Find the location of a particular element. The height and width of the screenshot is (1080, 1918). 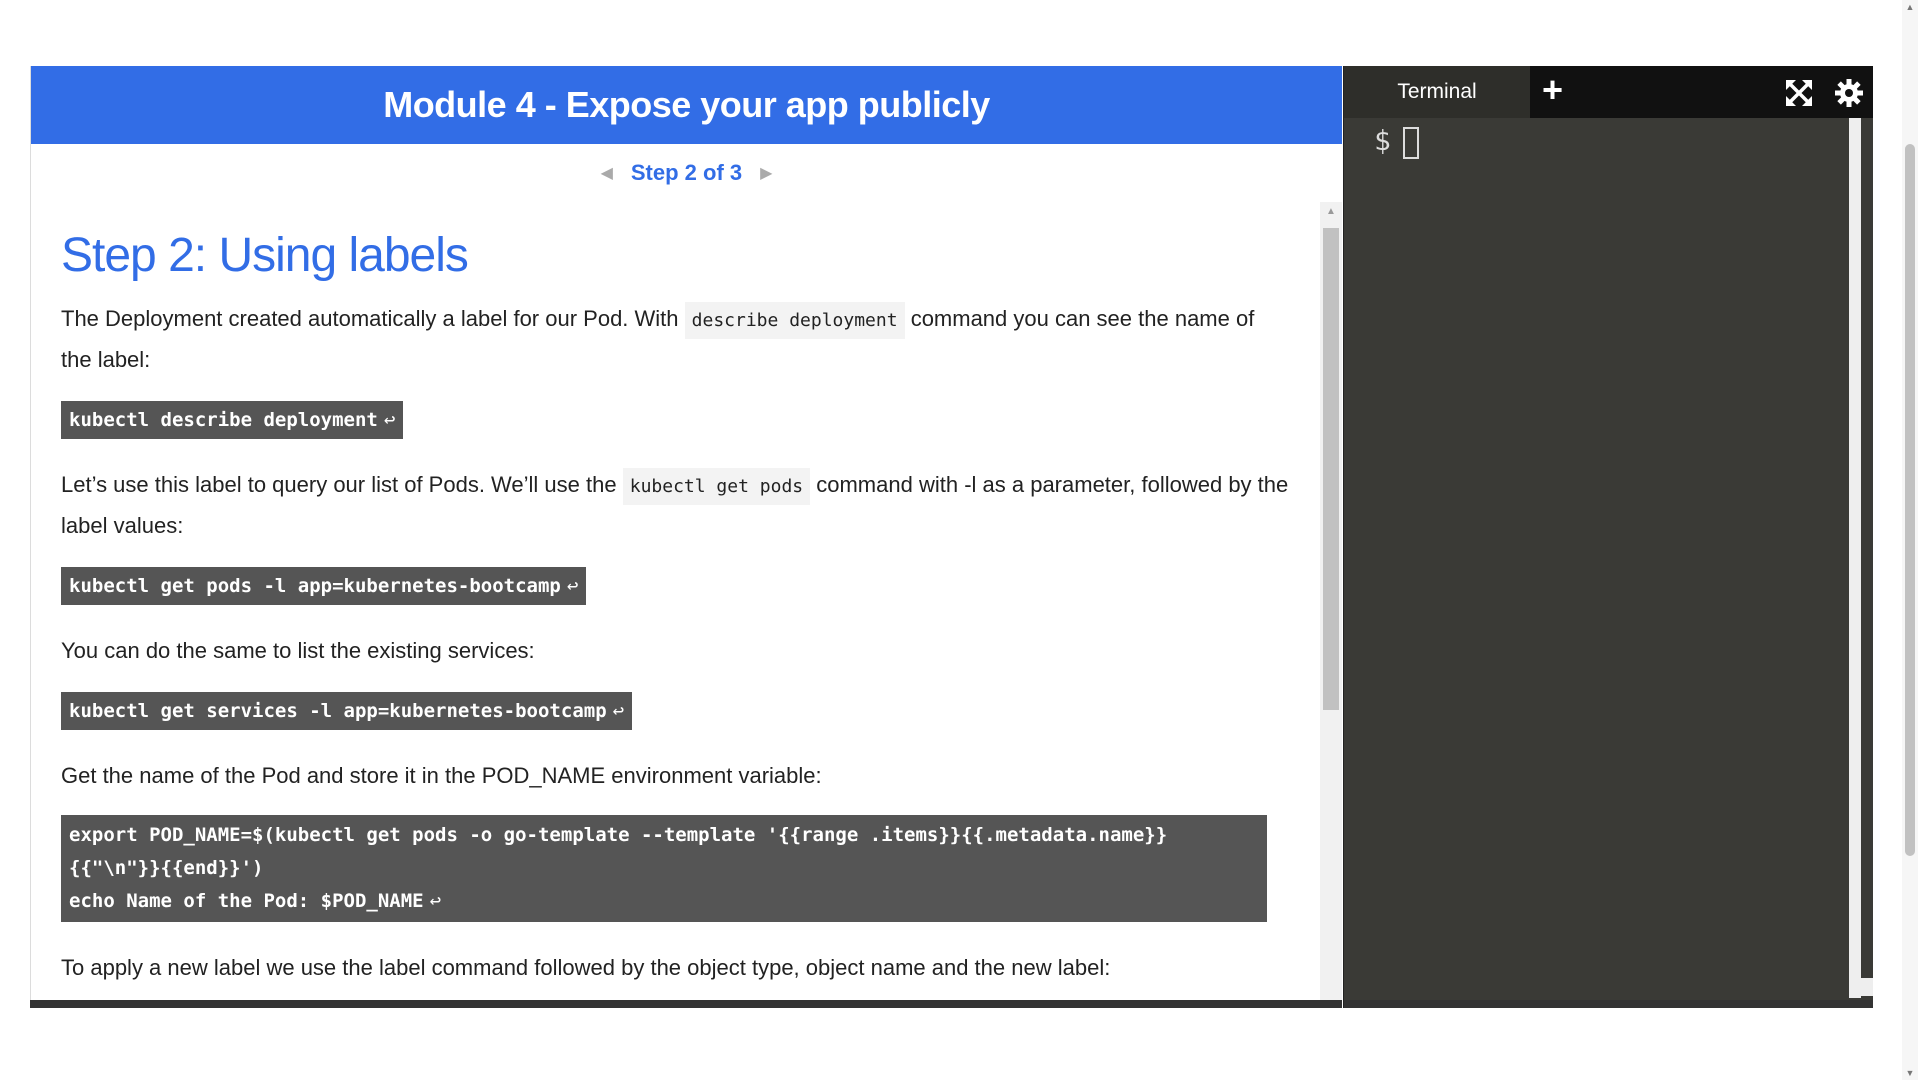

terminal-bottom-bar is located at coordinates (1608, 1004).